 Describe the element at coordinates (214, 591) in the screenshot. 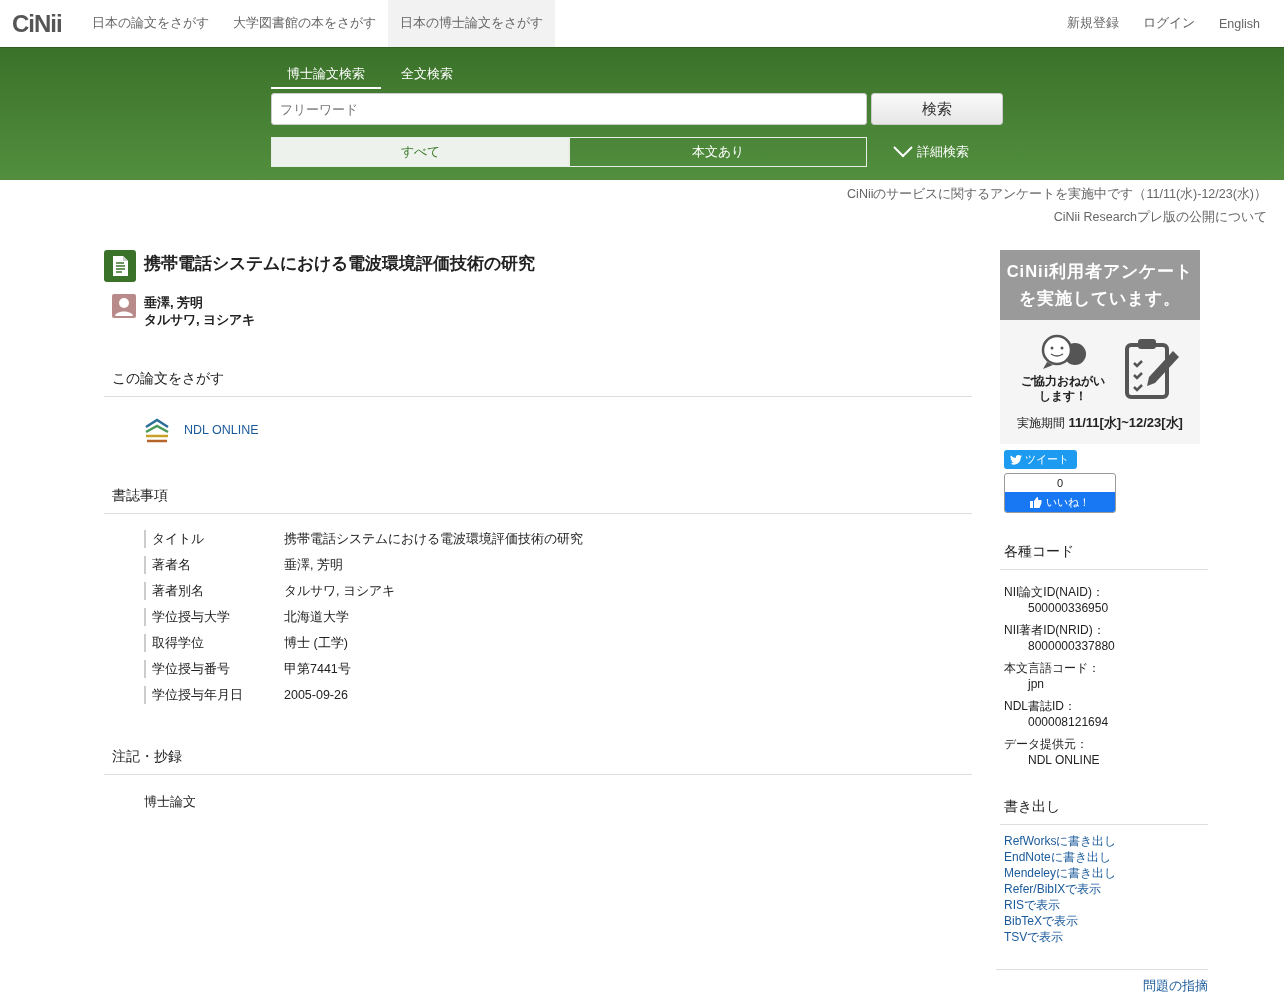

I see `field-label: 著者別名` at that location.